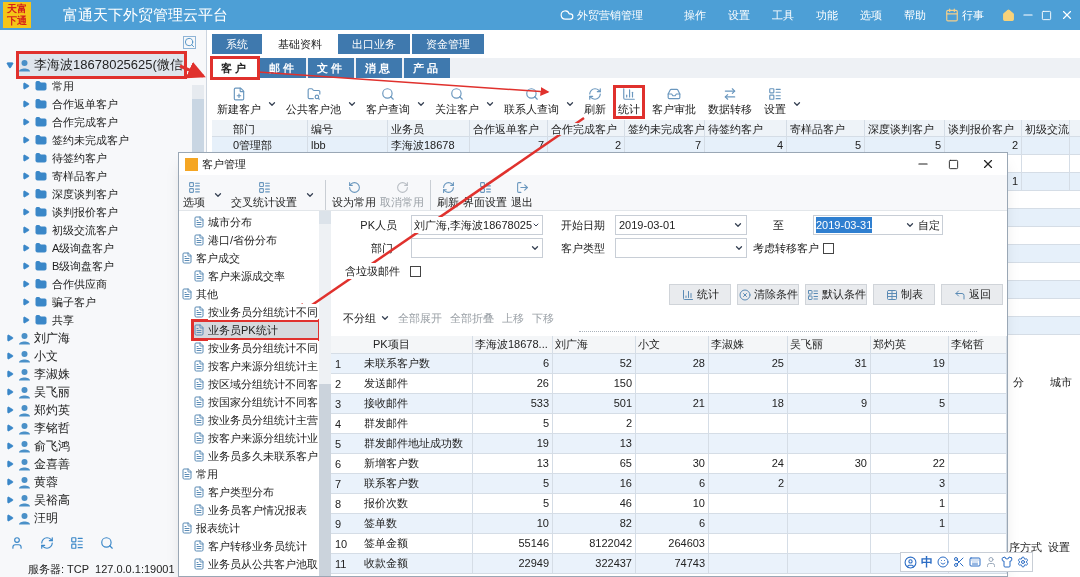  What do you see at coordinates (79, 176) in the screenshot?
I see `folder-item: 寄样品客户` at bounding box center [79, 176].